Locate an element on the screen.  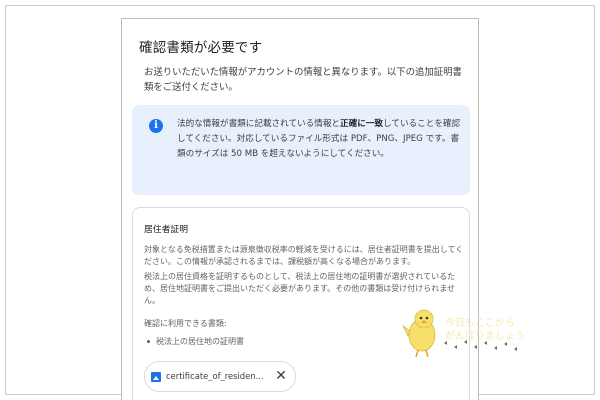
dialog-title: 確認書類が必要です is located at coordinates (201, 48).